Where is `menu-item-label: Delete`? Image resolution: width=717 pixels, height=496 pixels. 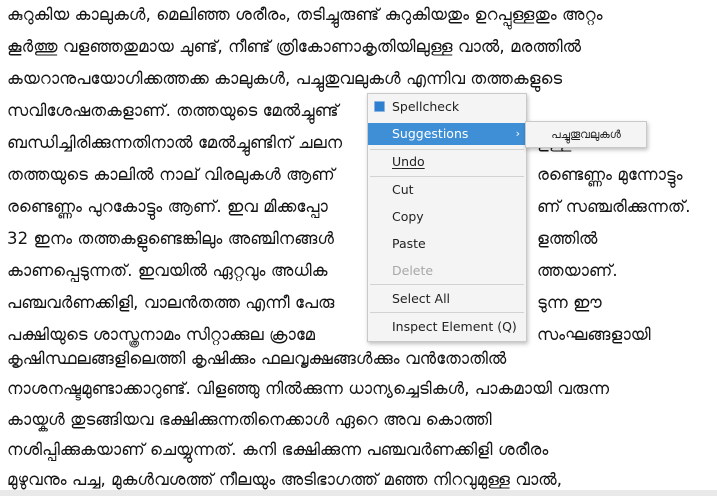
menu-item-label: Delete is located at coordinates (413, 270).